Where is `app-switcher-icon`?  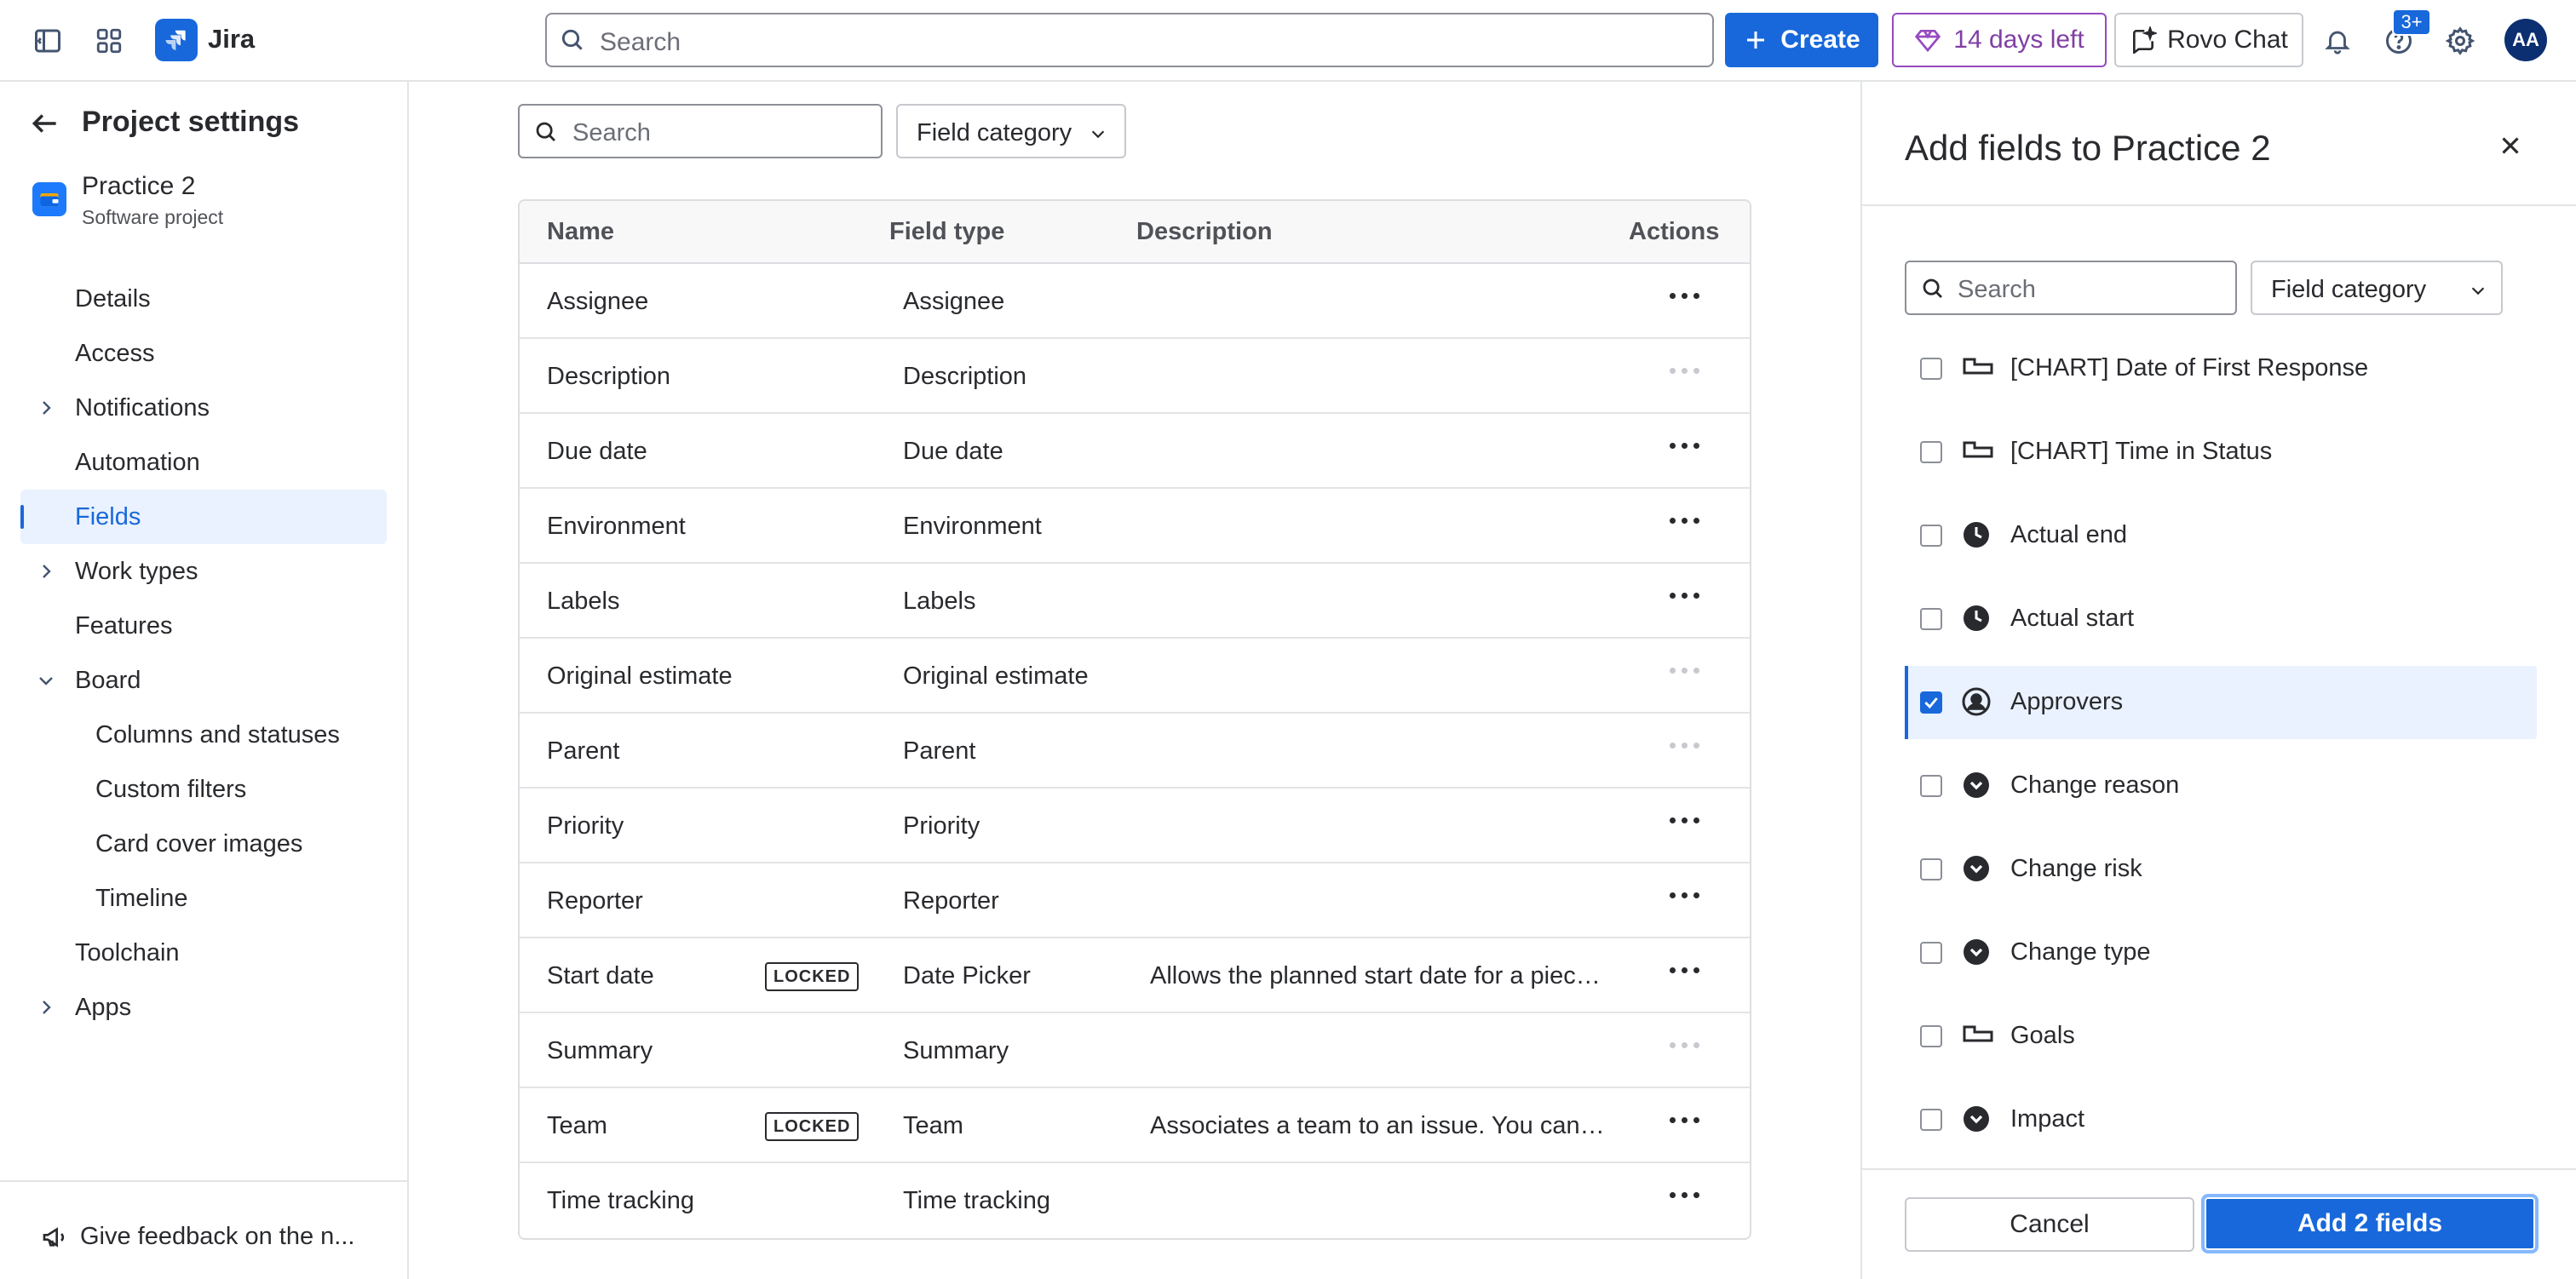
app-switcher-icon is located at coordinates (109, 41).